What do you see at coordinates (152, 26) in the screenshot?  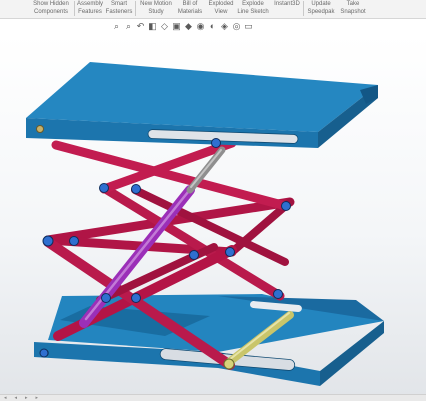 I see `section-view-icon: ◧` at bounding box center [152, 26].